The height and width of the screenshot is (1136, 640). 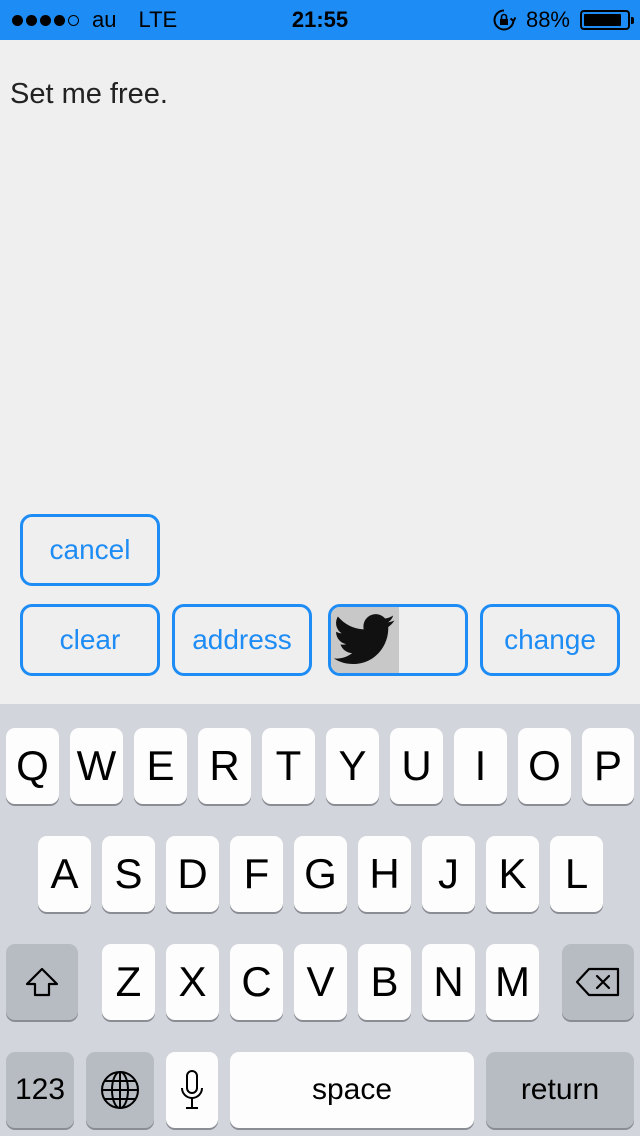 I want to click on key-c: C, so click(x=256, y=982).